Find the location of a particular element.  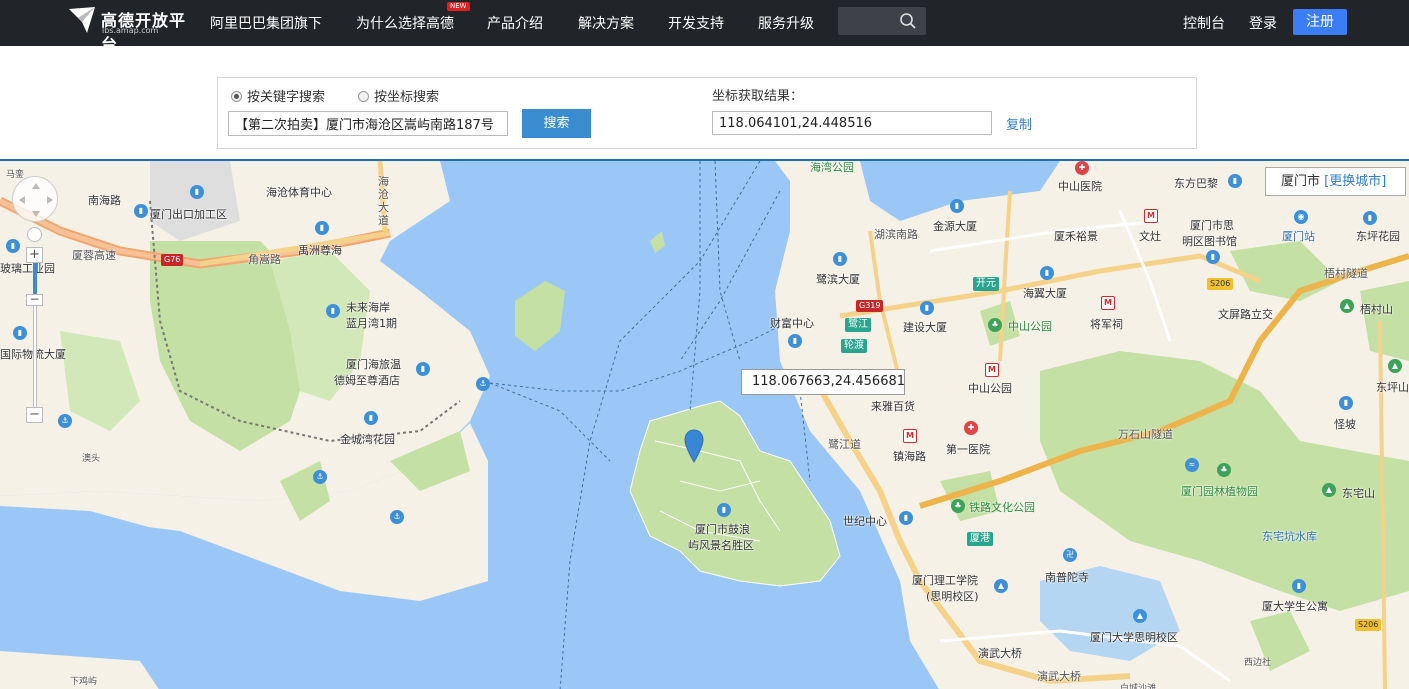

map-label: 海沧大道 is located at coordinates (383, 201).